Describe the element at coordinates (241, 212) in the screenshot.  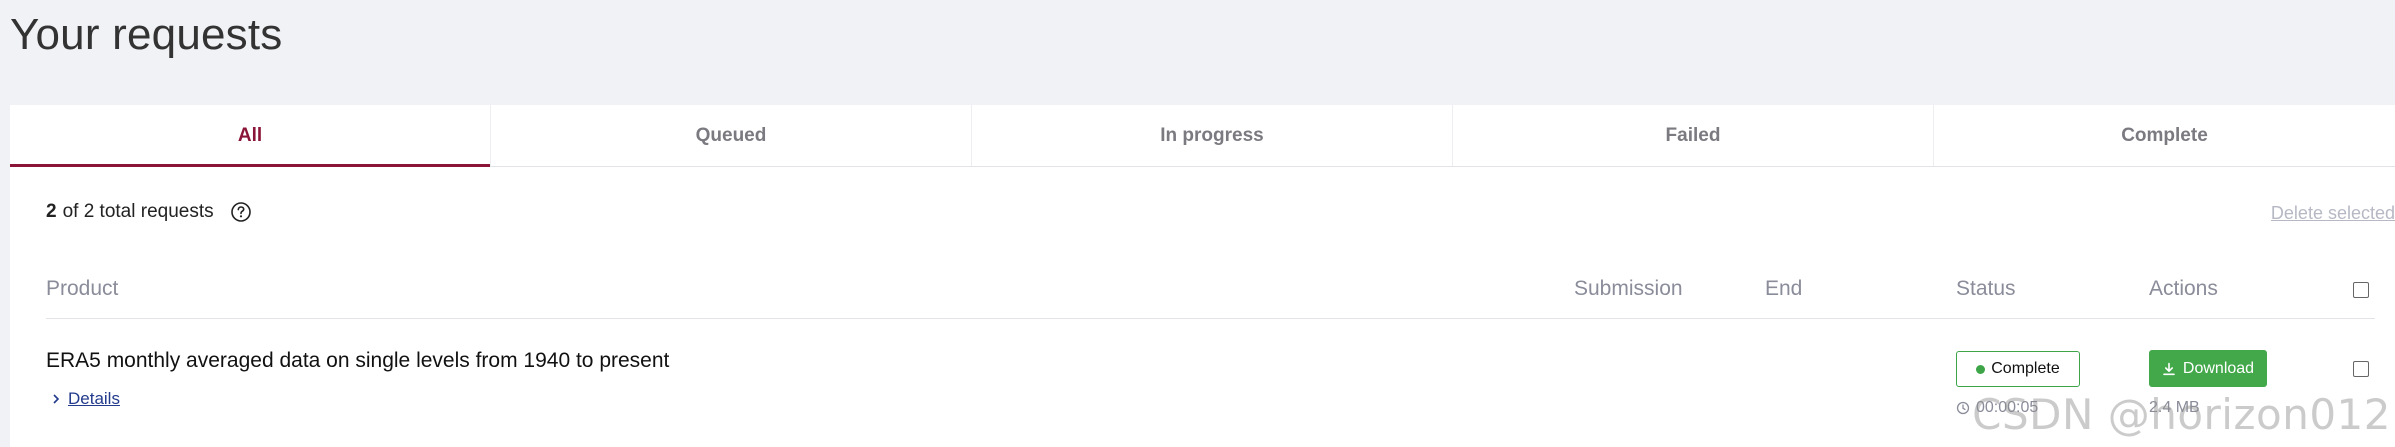
I see `help-circle-icon` at that location.